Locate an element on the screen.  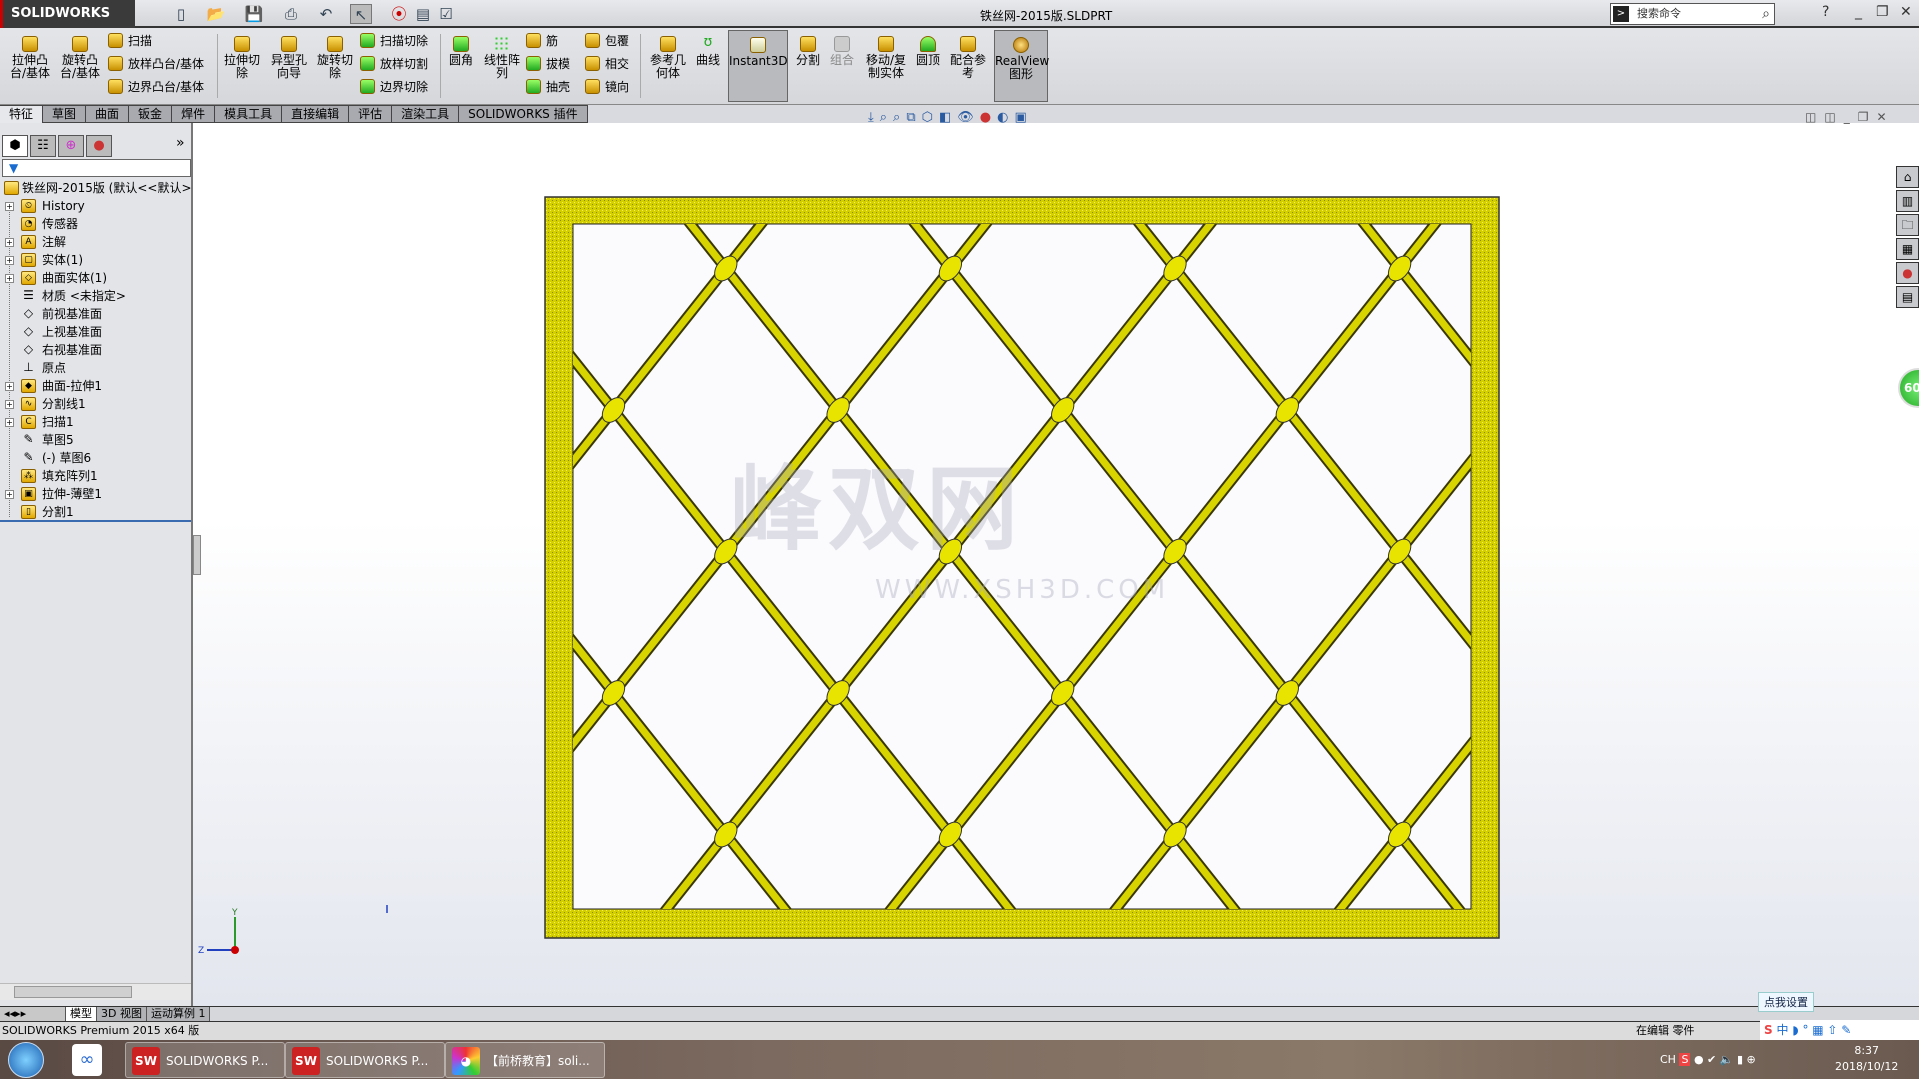
tree-item: ◔ 传感器 is located at coordinates (95, 224).